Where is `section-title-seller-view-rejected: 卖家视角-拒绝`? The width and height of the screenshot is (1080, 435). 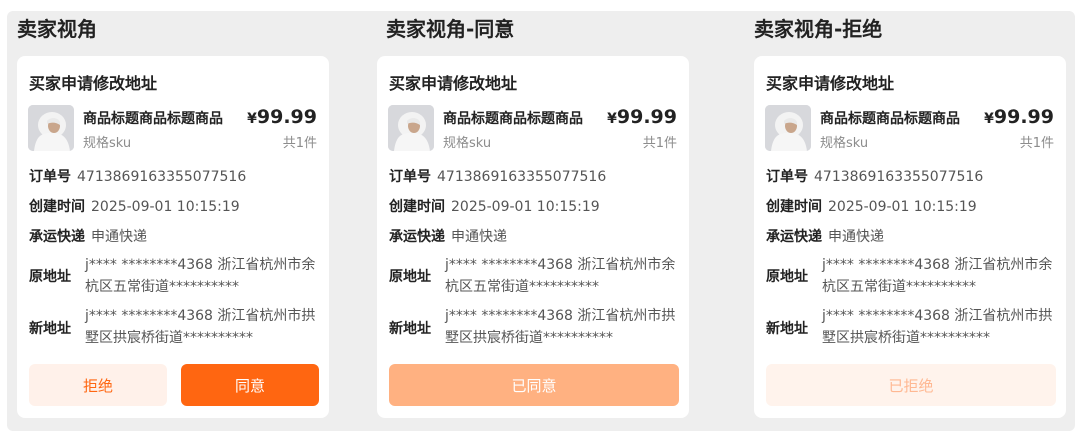
section-title-seller-view-rejected: 卖家视角-拒绝 is located at coordinates (818, 29).